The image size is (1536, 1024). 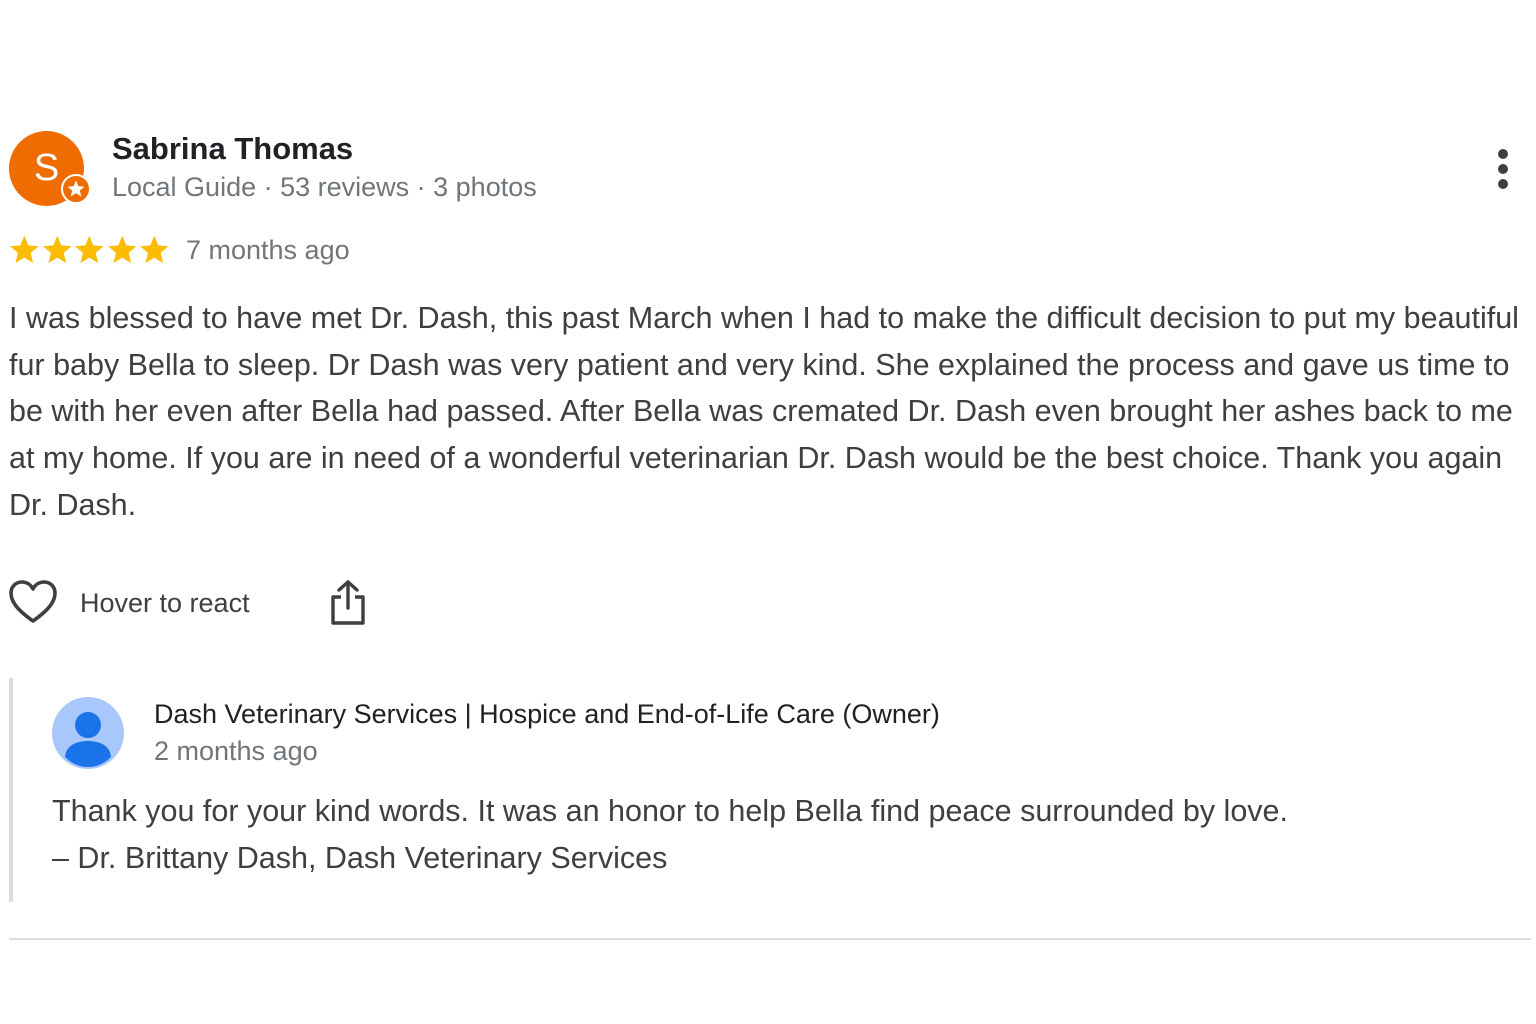 What do you see at coordinates (268, 250) in the screenshot?
I see `review-time: 7 months ago` at bounding box center [268, 250].